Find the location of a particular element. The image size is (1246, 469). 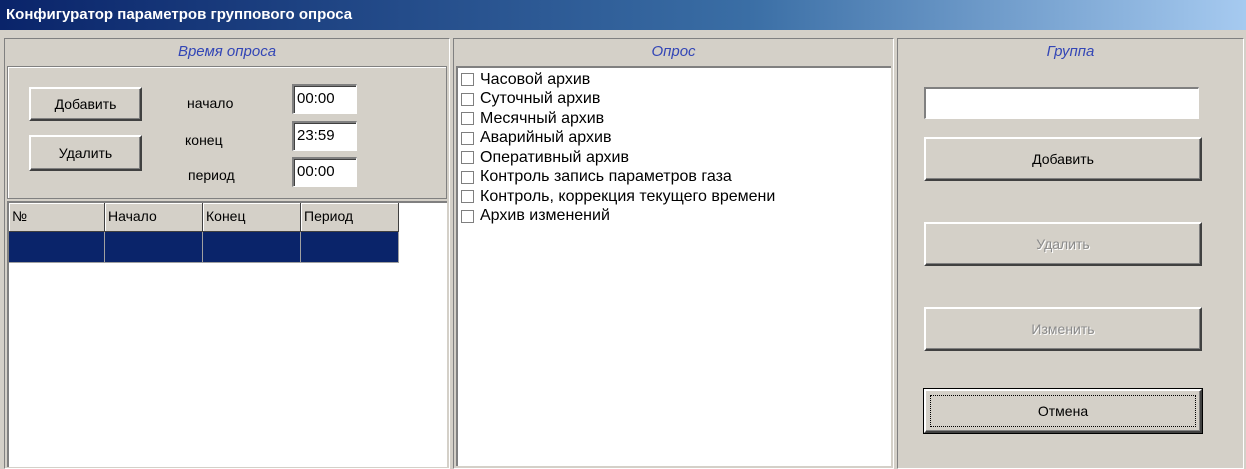

column-header-end: Конец is located at coordinates (252, 217).